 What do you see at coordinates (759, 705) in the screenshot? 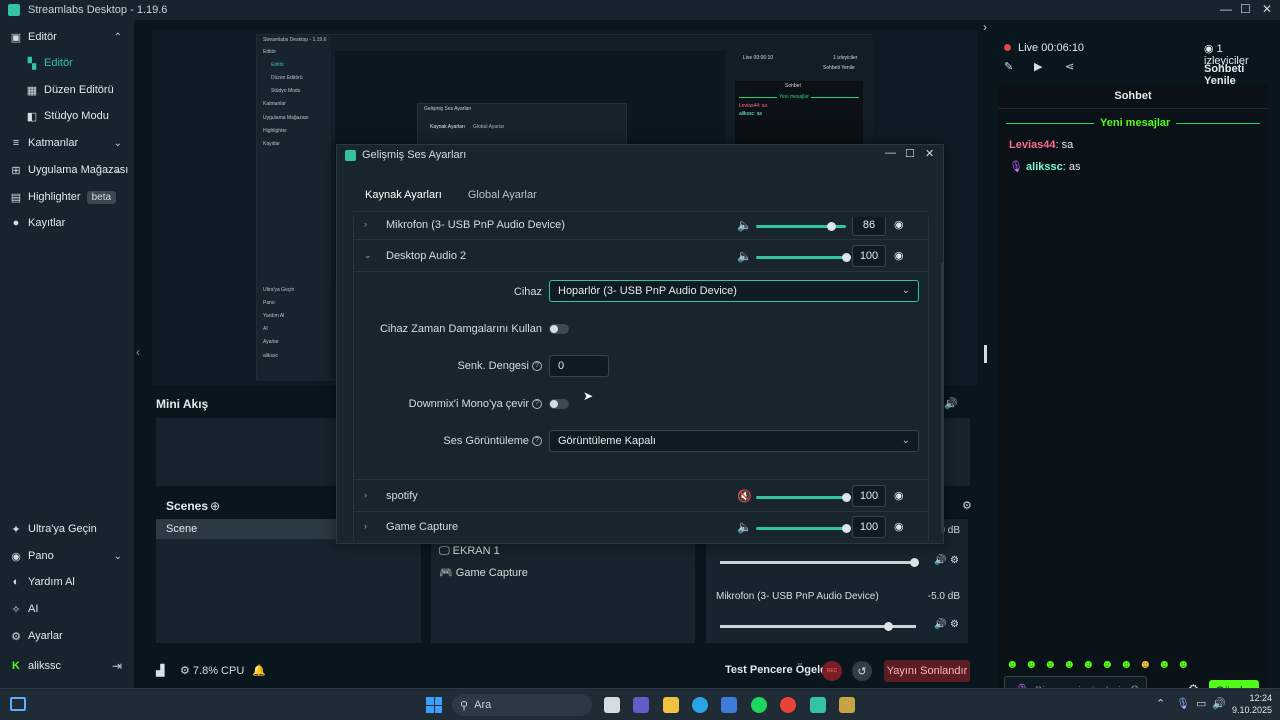
I see `spotify-icon` at bounding box center [759, 705].